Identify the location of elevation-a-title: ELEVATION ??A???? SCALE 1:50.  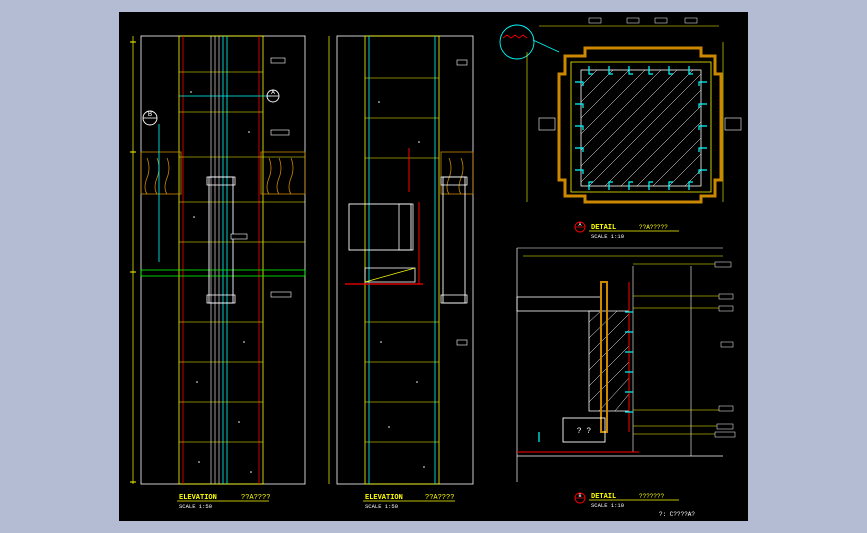
(223, 502).